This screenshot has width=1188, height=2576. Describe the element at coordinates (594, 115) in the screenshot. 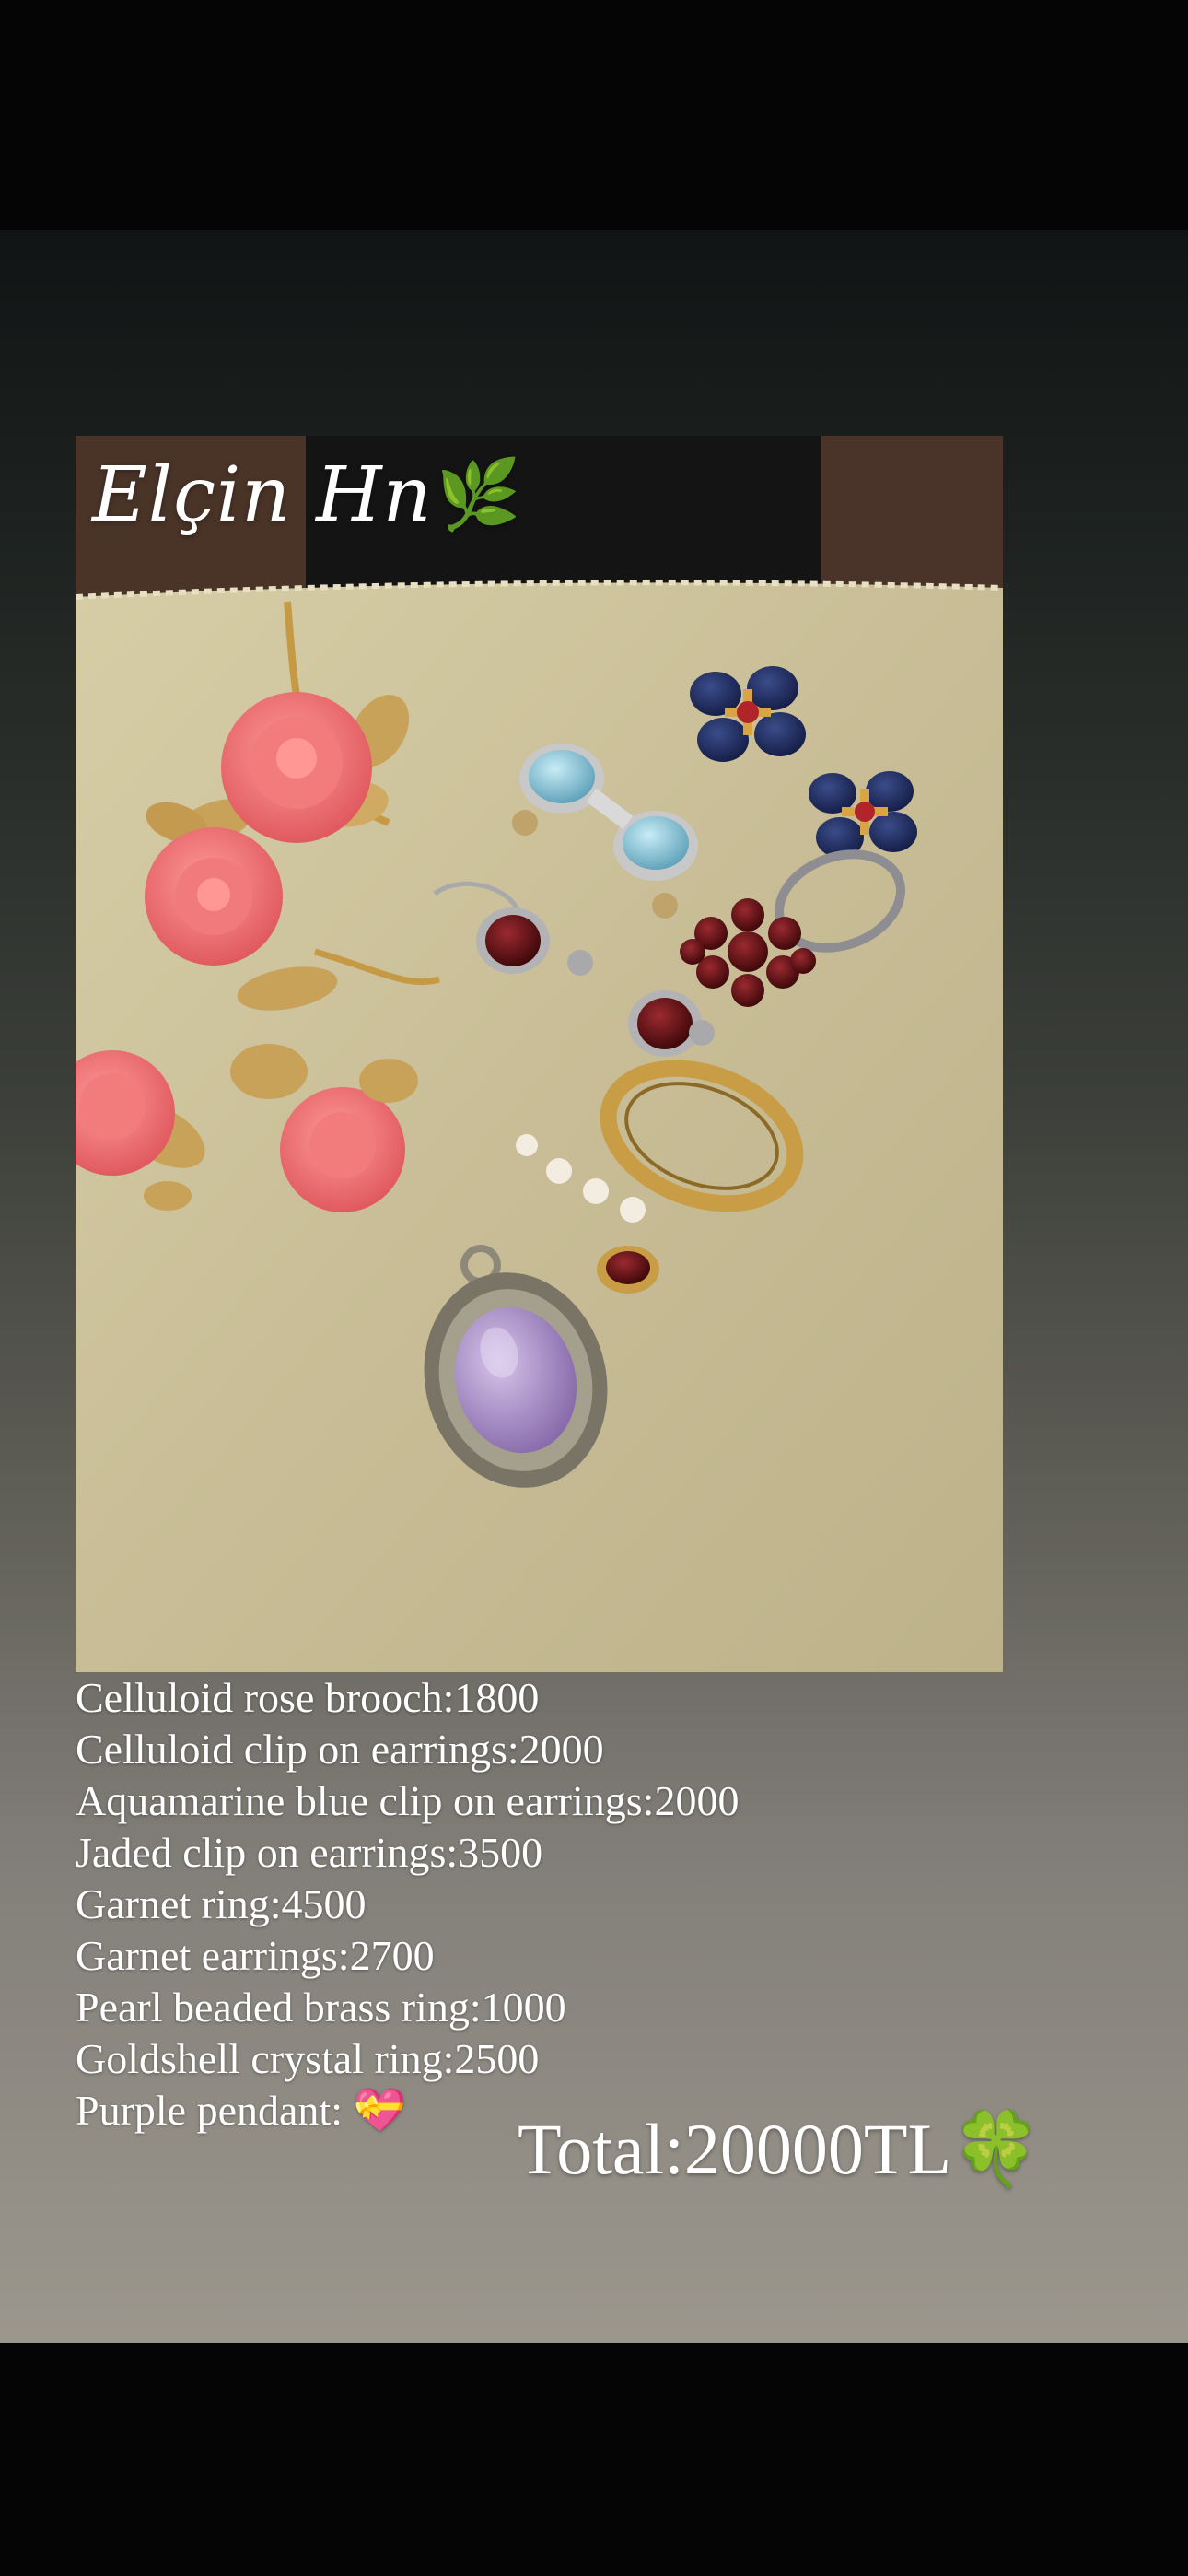

I see `top-letterbox` at that location.